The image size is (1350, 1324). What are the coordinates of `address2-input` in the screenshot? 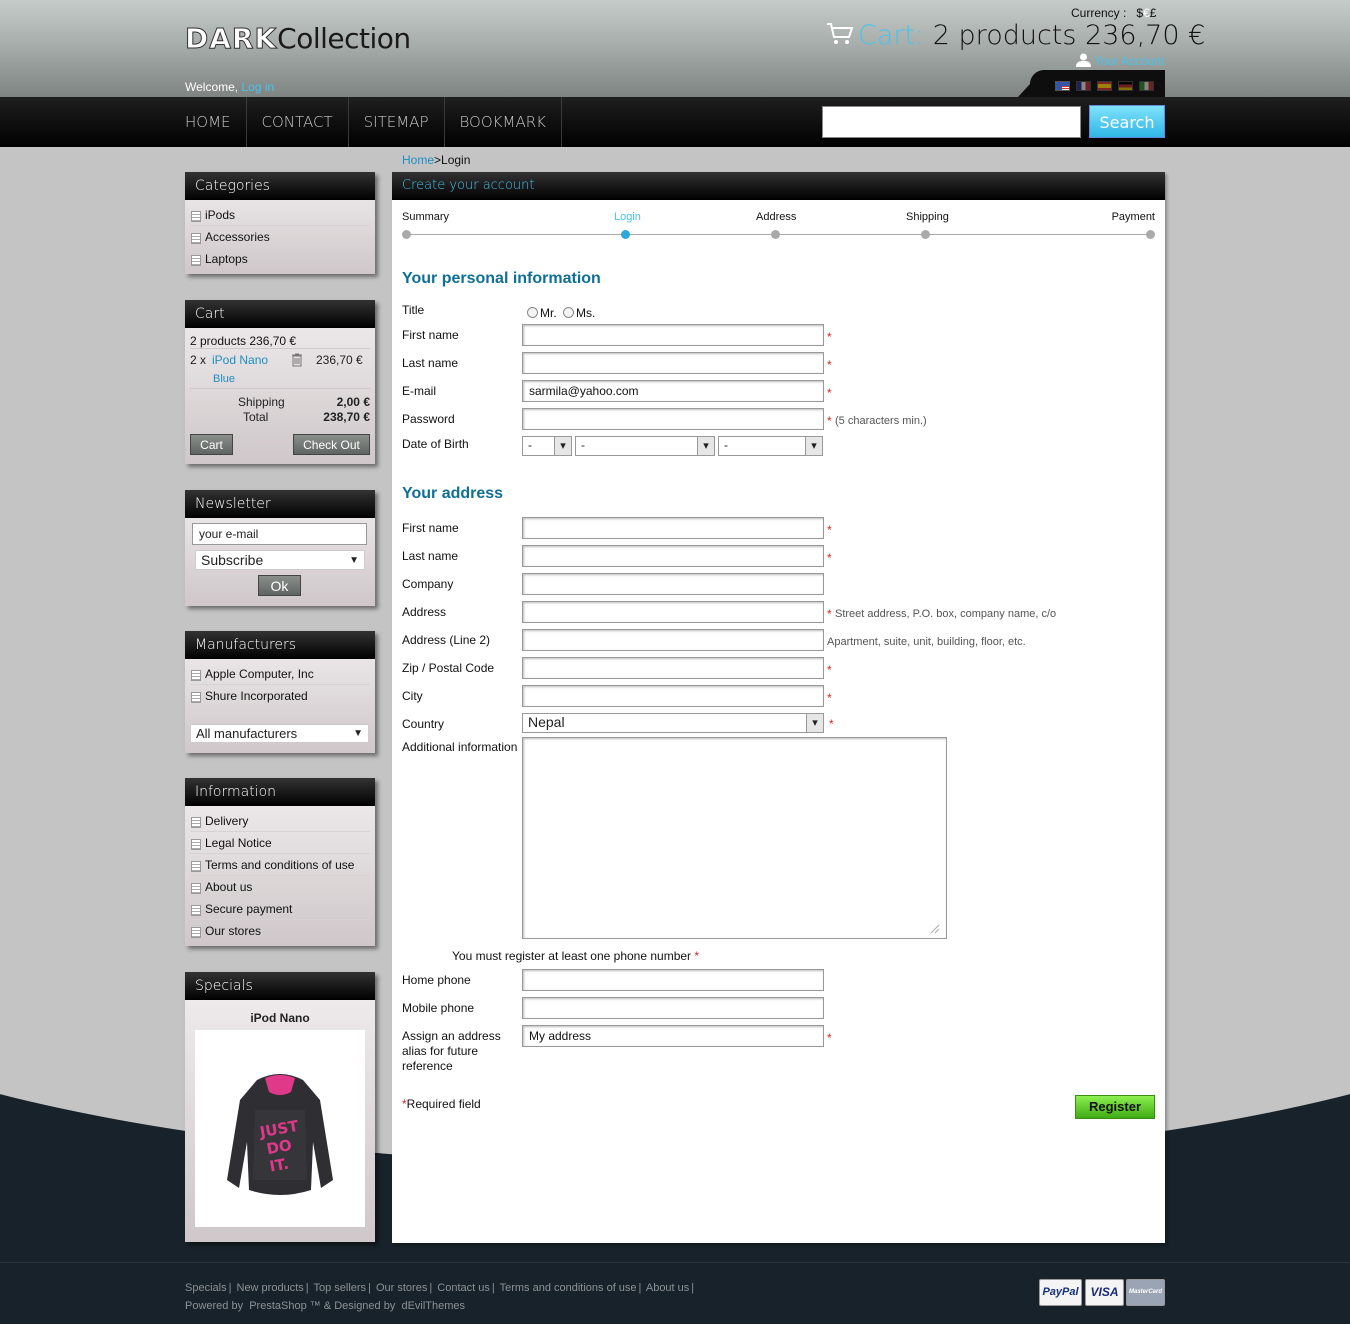 It's located at (673, 640).